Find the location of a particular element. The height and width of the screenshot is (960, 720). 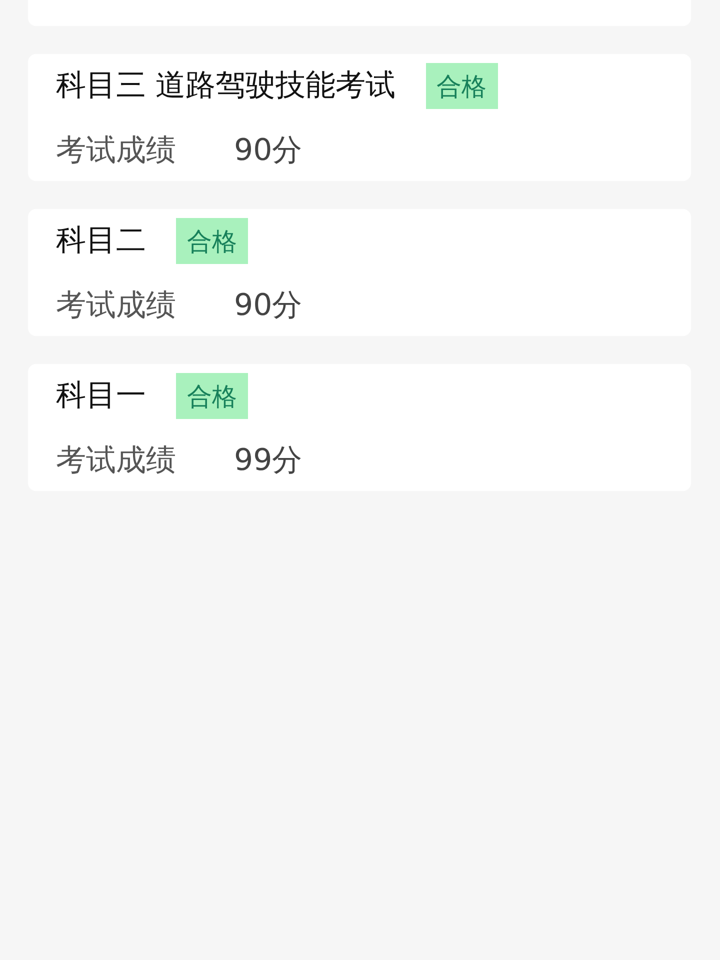

exam-title: 科目二 is located at coordinates (101, 241).